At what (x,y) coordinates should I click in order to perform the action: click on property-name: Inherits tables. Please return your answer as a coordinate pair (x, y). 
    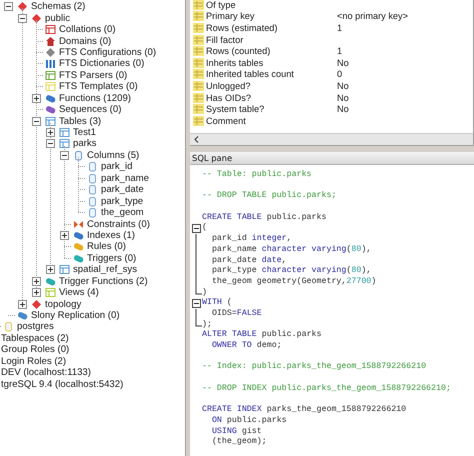
    Looking at the image, I should click on (235, 63).